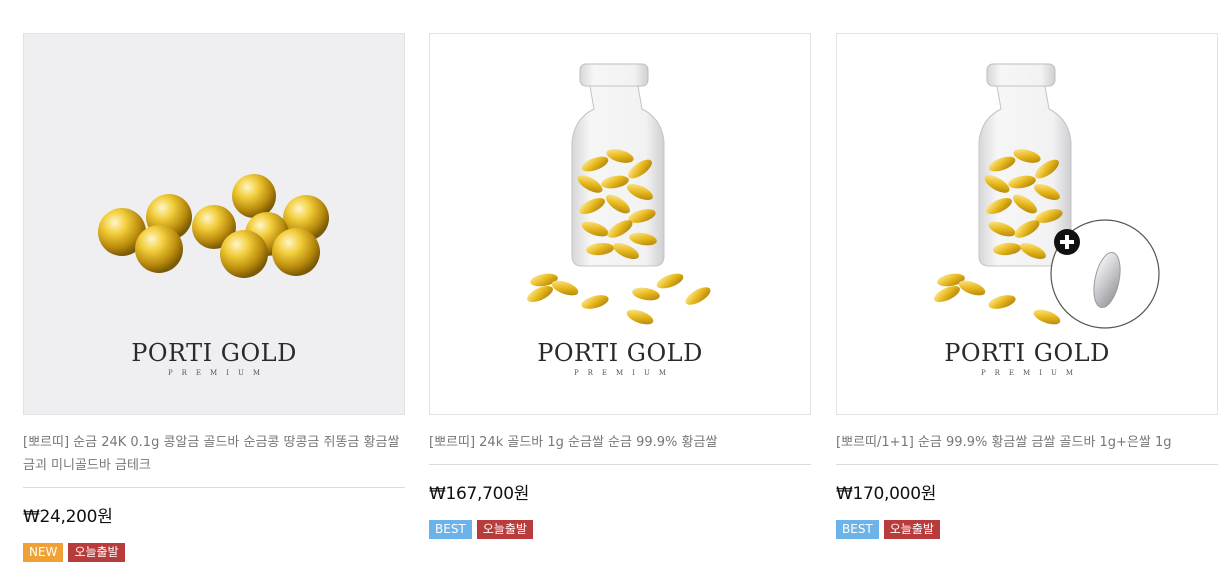 The image size is (1225, 570). Describe the element at coordinates (1027, 442) in the screenshot. I see `product-name: [뽀르띠/1+1] 순금 99.9% 황금쌀 금쌀 골드바 1g+은쌀 1g` at that location.